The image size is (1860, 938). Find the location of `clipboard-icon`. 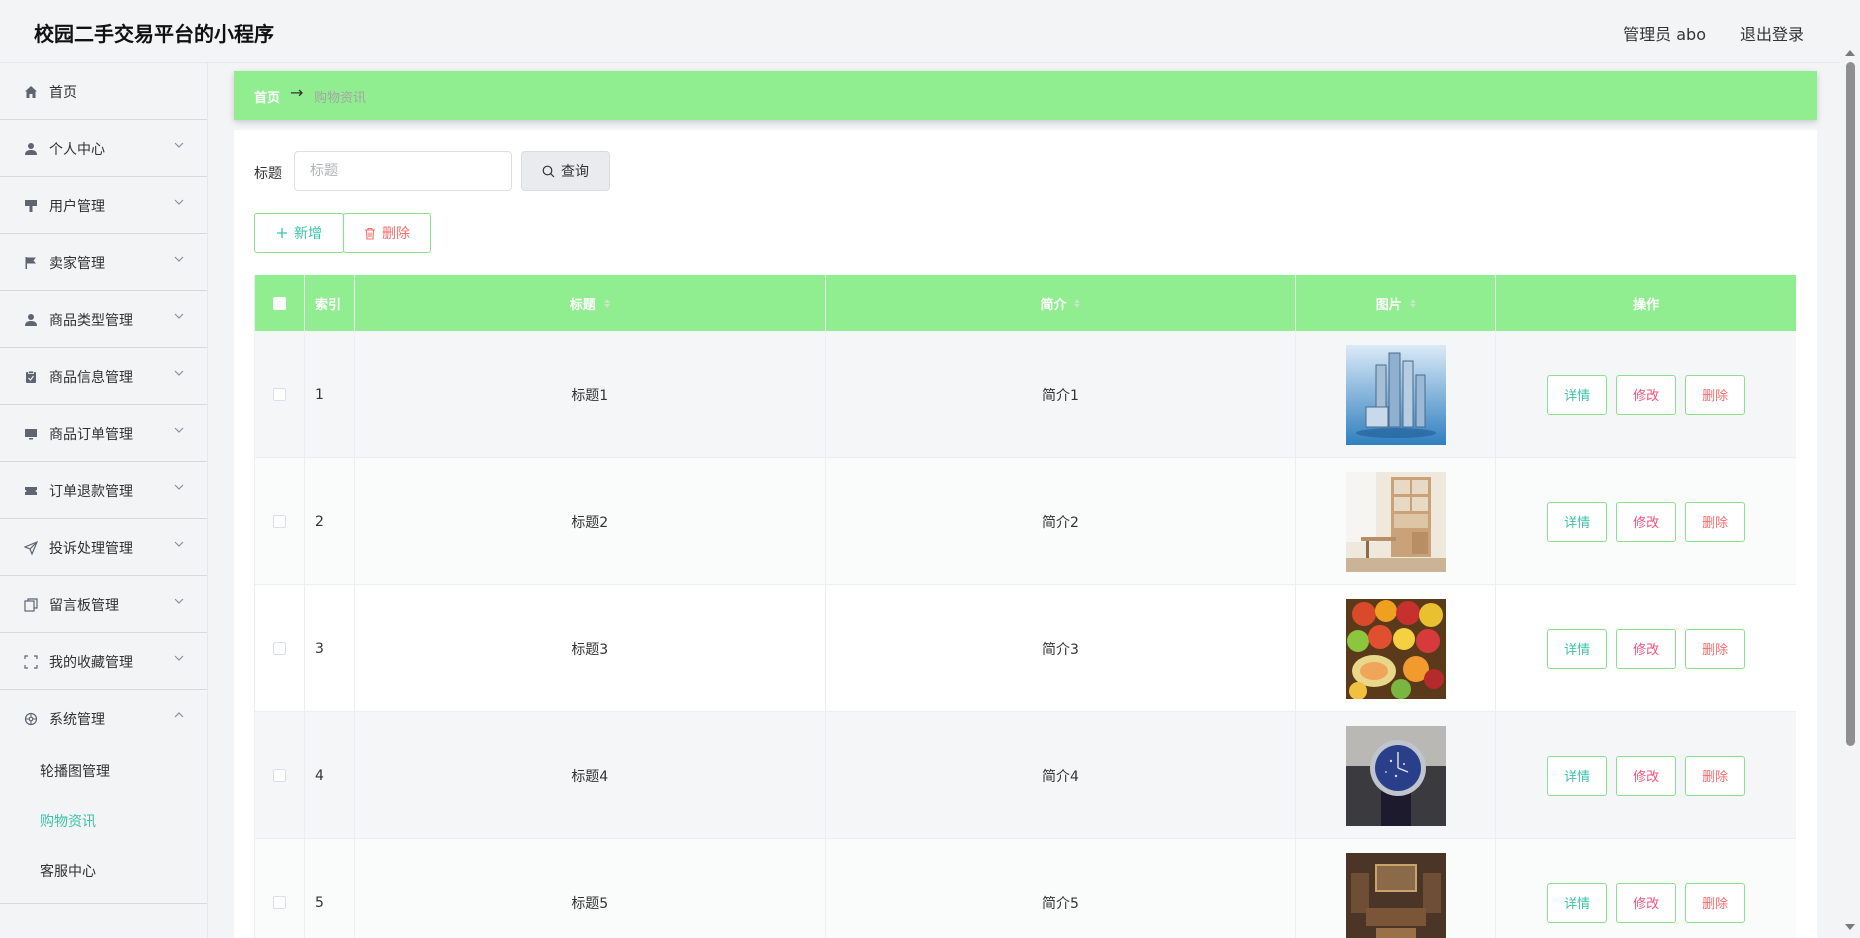

clipboard-icon is located at coordinates (31, 377).